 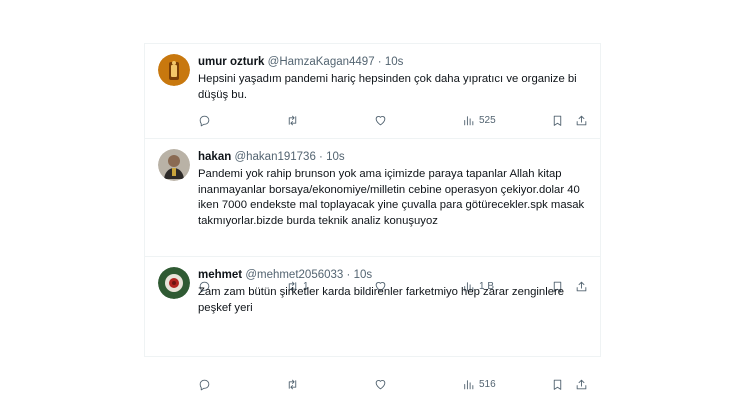 I want to click on user-handle: @HamzaKagan4497, so click(x=321, y=62).